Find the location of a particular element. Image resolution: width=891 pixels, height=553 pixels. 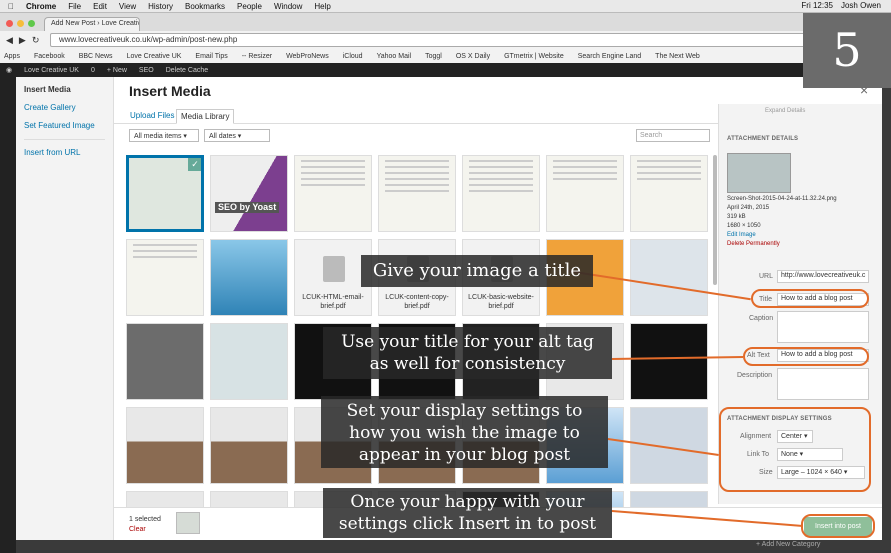

menu-people: People is located at coordinates (249, 6).